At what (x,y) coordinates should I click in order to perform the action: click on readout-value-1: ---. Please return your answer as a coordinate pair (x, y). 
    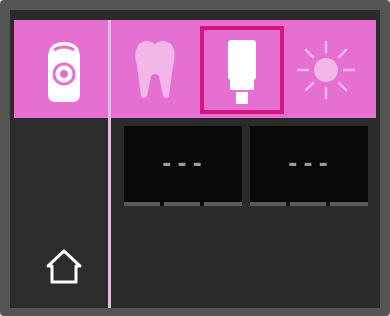
    Looking at the image, I should click on (183, 164).